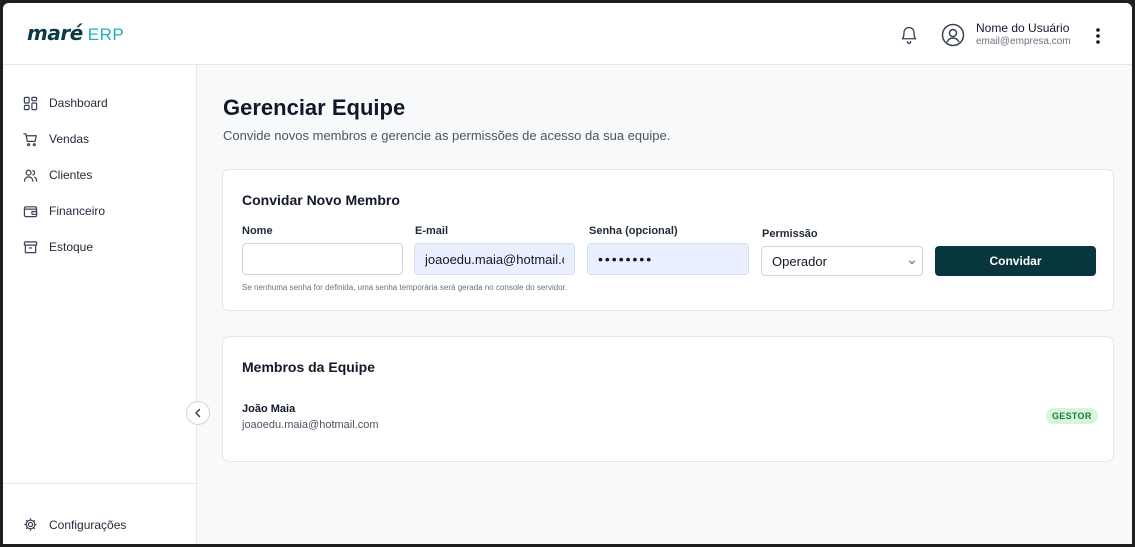 The height and width of the screenshot is (547, 1135). What do you see at coordinates (494, 259) in the screenshot?
I see `email-input` at bounding box center [494, 259].